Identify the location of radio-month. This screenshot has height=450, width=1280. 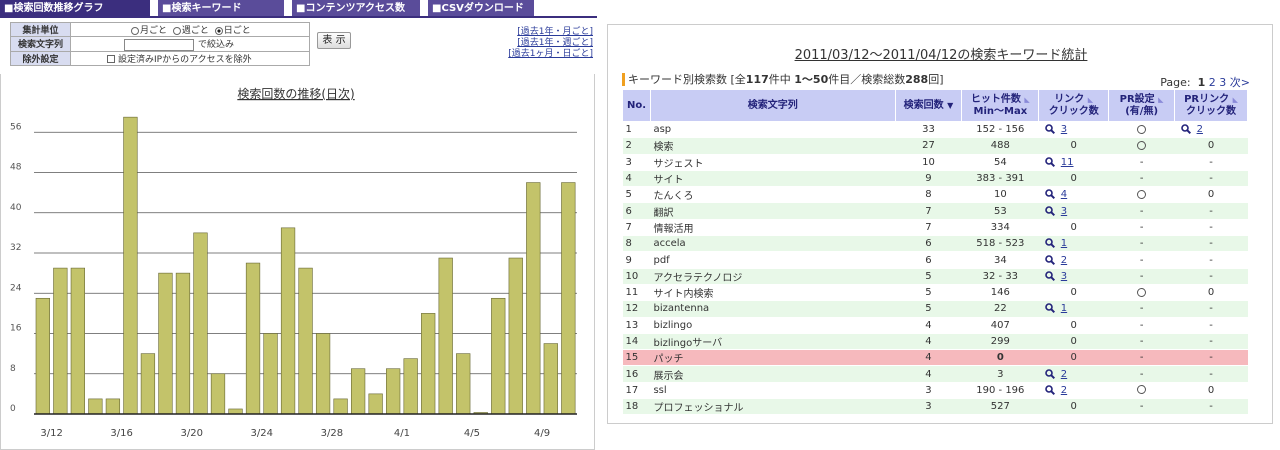
(135, 30).